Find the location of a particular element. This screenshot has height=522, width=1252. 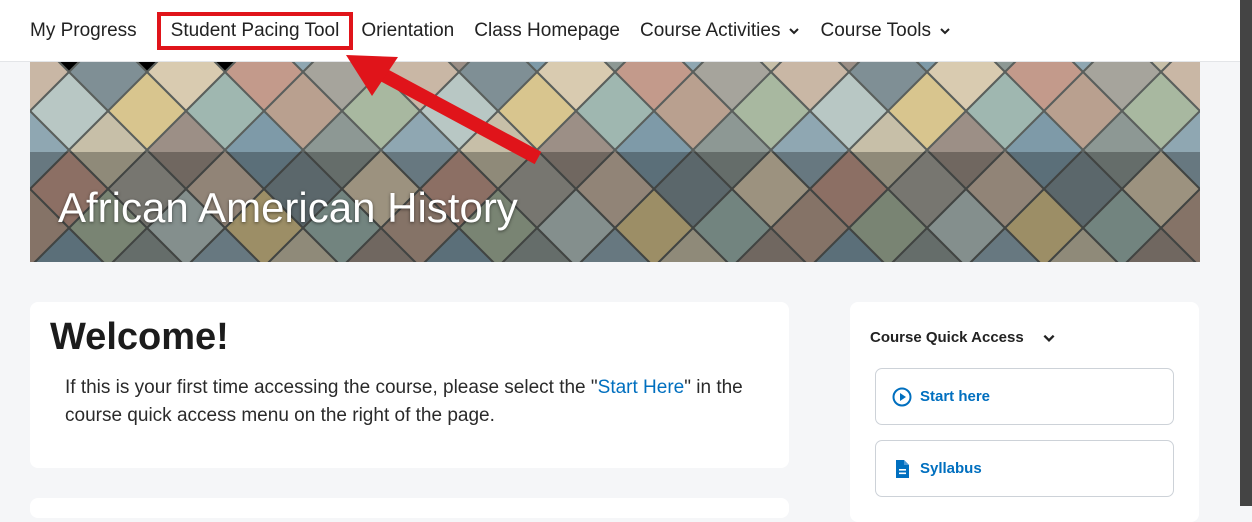

welcome-heading: Welcome! is located at coordinates (139, 337).